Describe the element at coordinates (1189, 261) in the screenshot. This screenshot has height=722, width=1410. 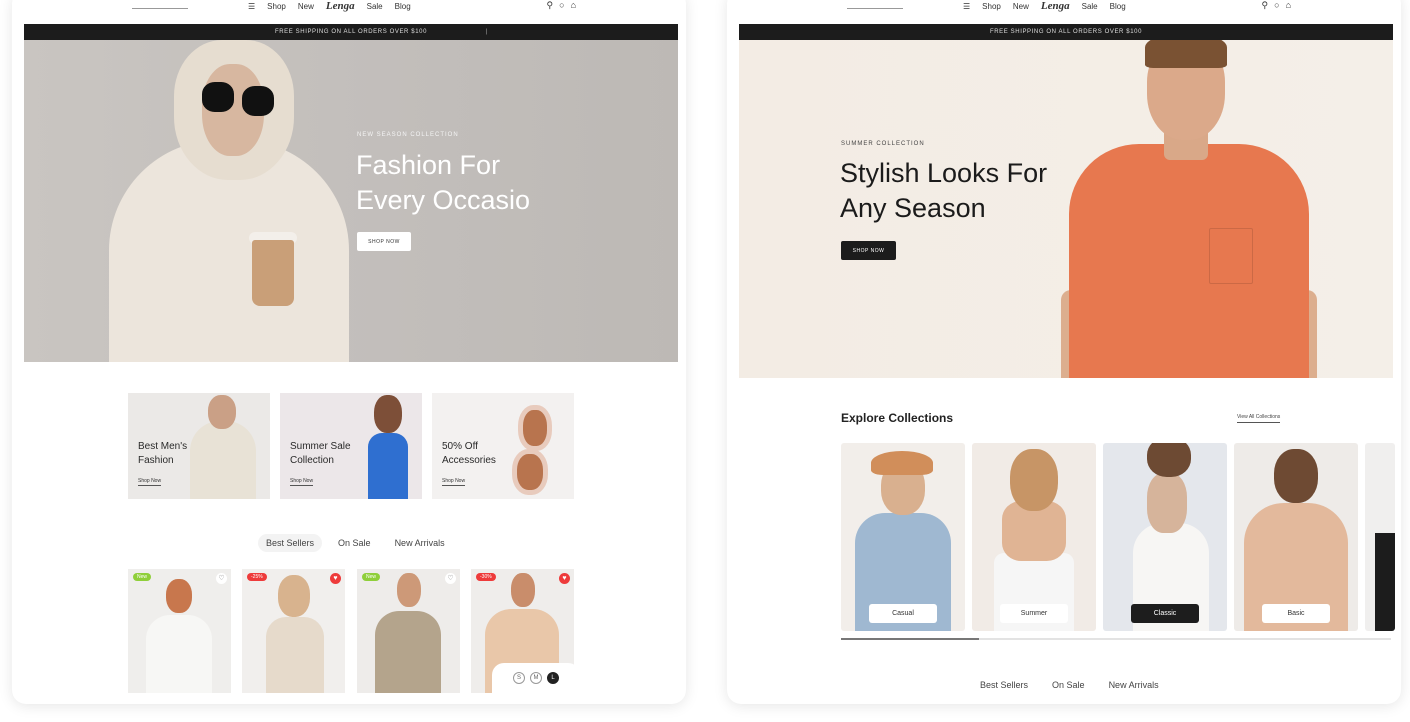
I see `hero-model-tshirt` at that location.